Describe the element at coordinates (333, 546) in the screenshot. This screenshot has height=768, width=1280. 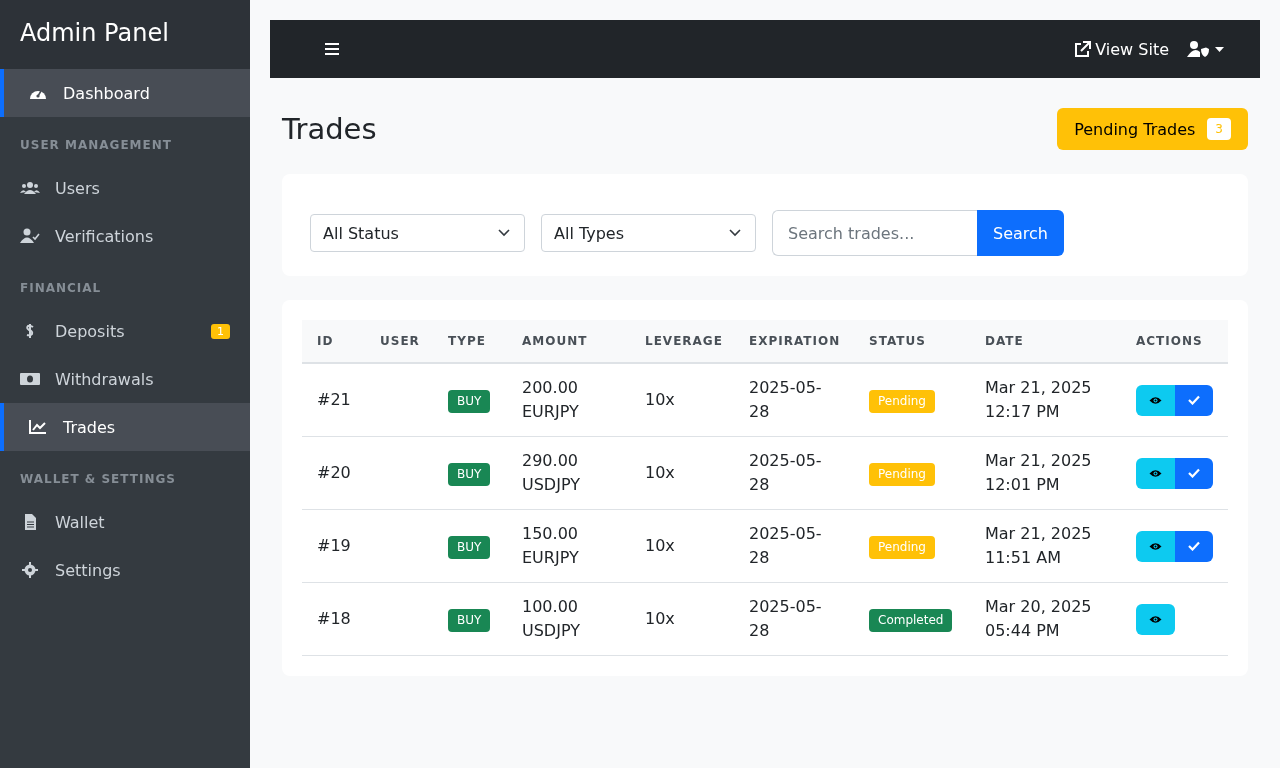
I see `table-cell: #19` at that location.